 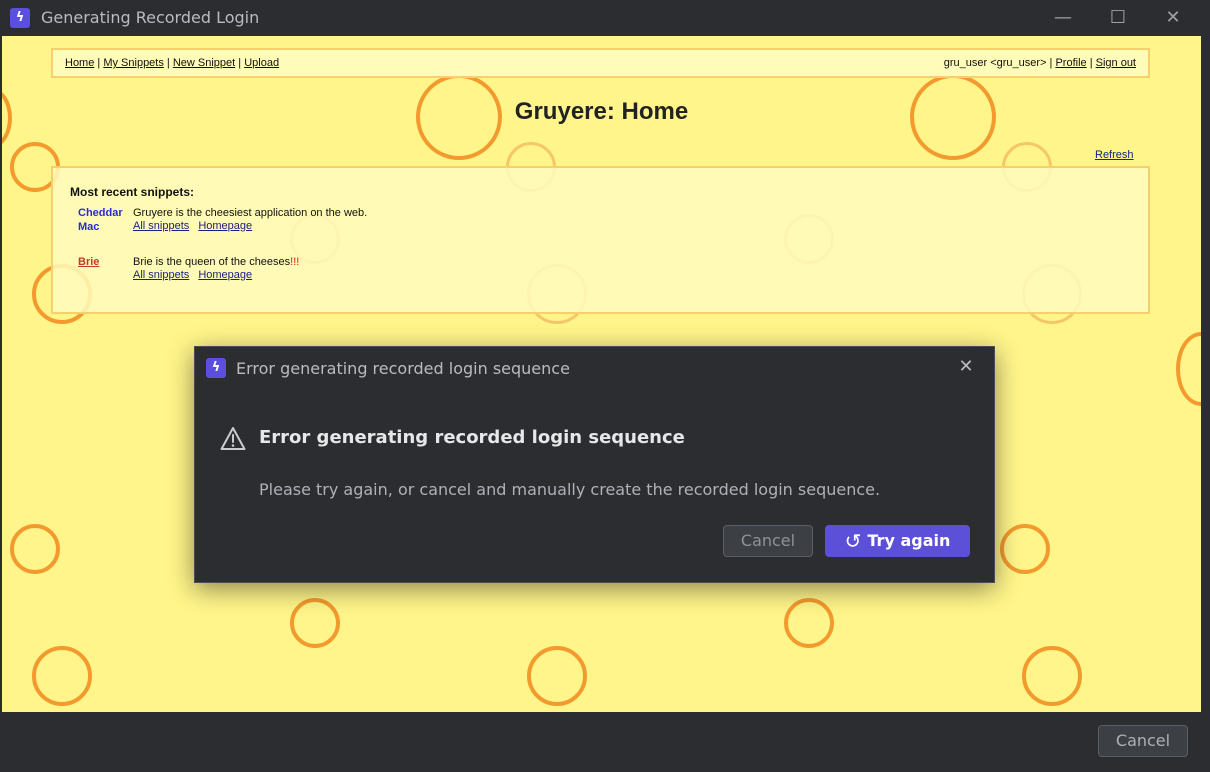 I want to click on nav-sign-out-link: Sign out, so click(x=1116, y=63).